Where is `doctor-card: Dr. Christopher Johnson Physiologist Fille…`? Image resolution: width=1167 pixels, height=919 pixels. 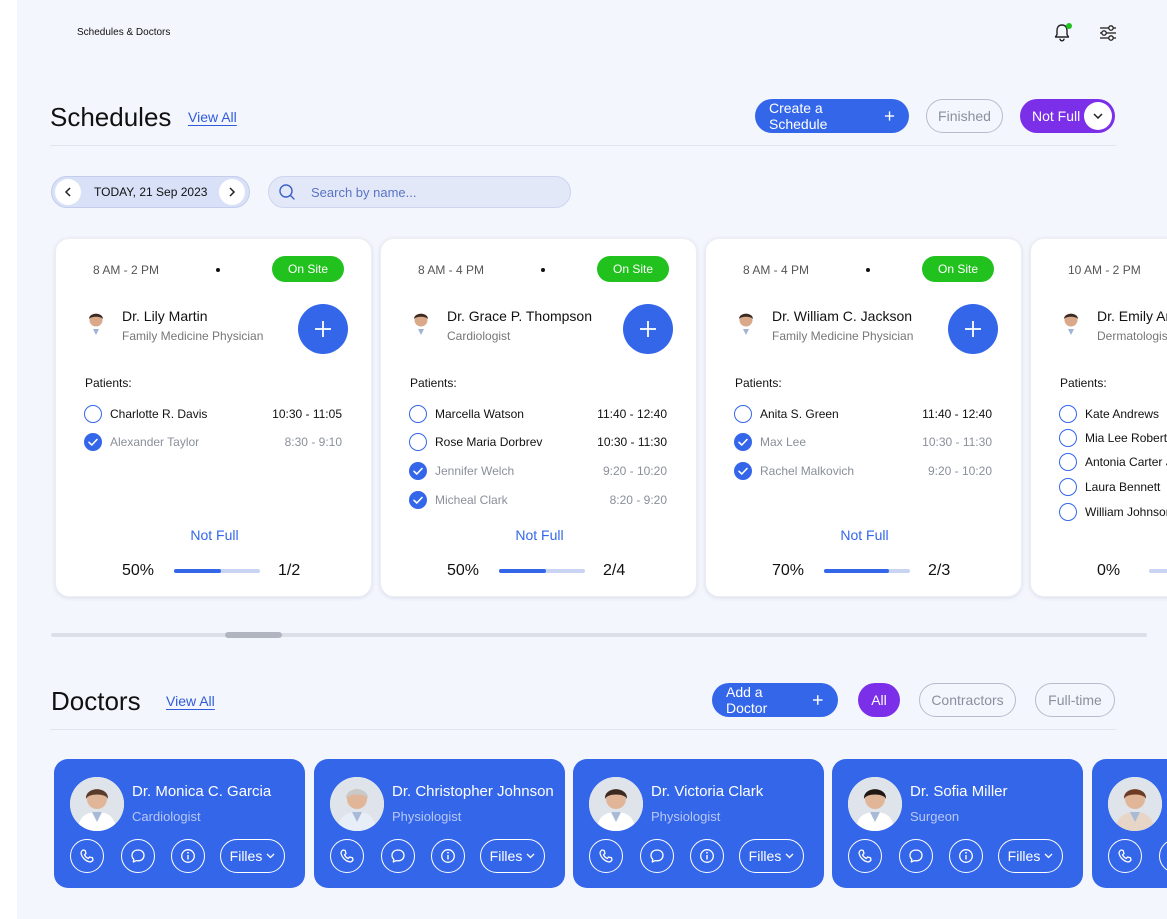 doctor-card: Dr. Christopher Johnson Physiologist Fille… is located at coordinates (439, 823).